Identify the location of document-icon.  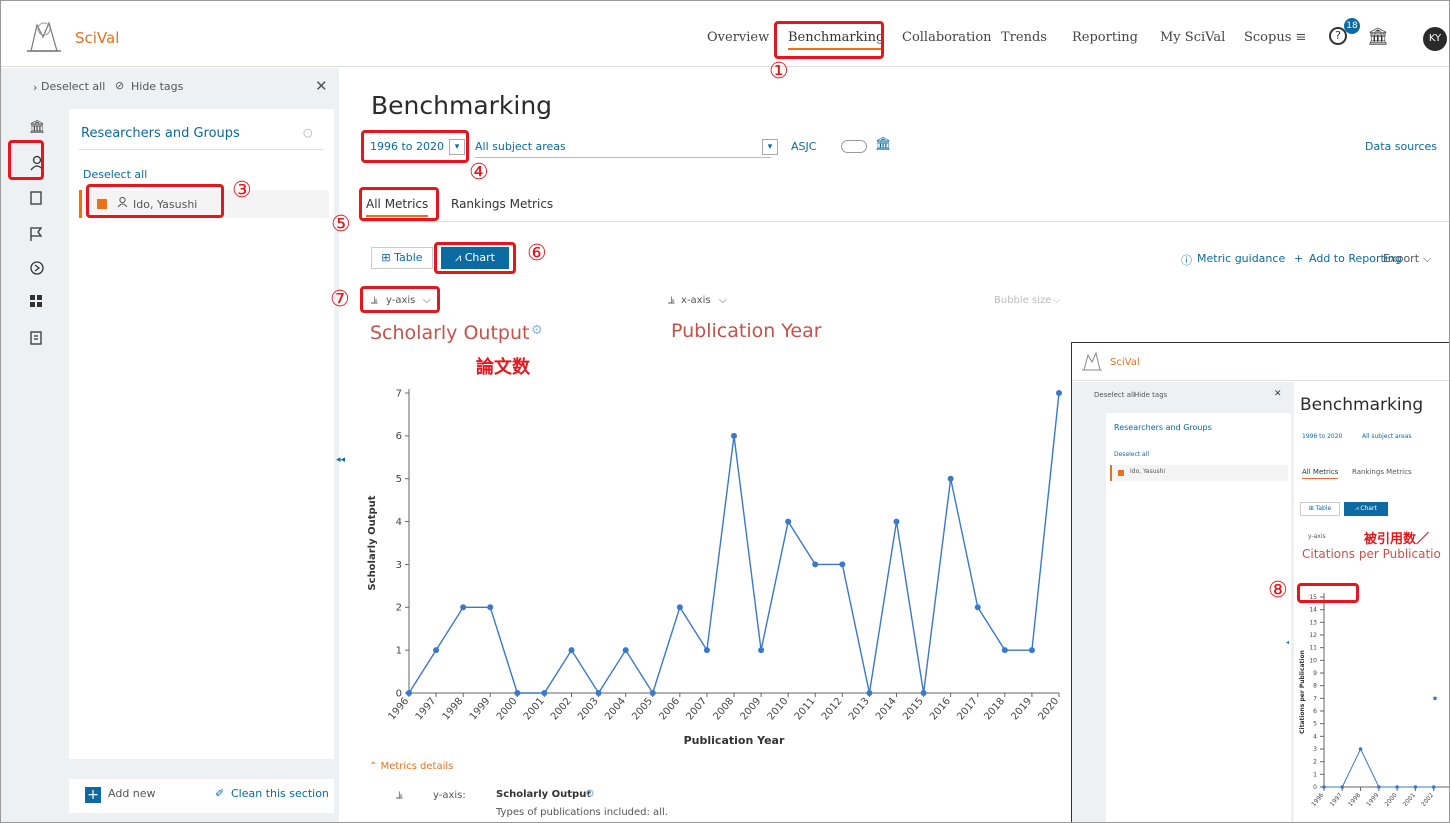
(39, 339).